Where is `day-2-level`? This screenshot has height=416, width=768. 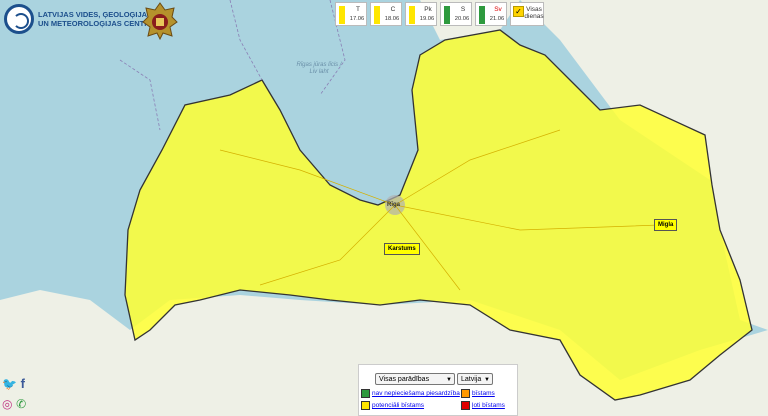 day-2-level is located at coordinates (412, 15).